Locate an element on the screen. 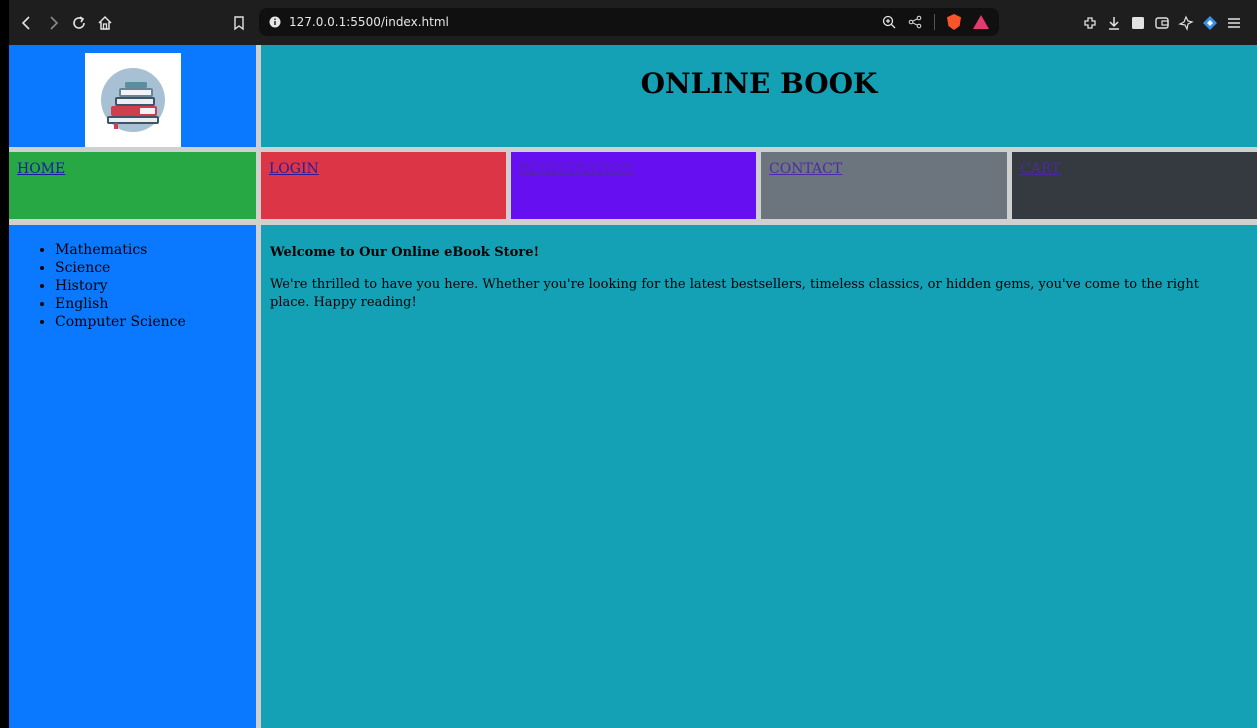 The height and width of the screenshot is (728, 1257). browser-toolbar: 127.0.0.1:5500/index.html is located at coordinates (633, 22).